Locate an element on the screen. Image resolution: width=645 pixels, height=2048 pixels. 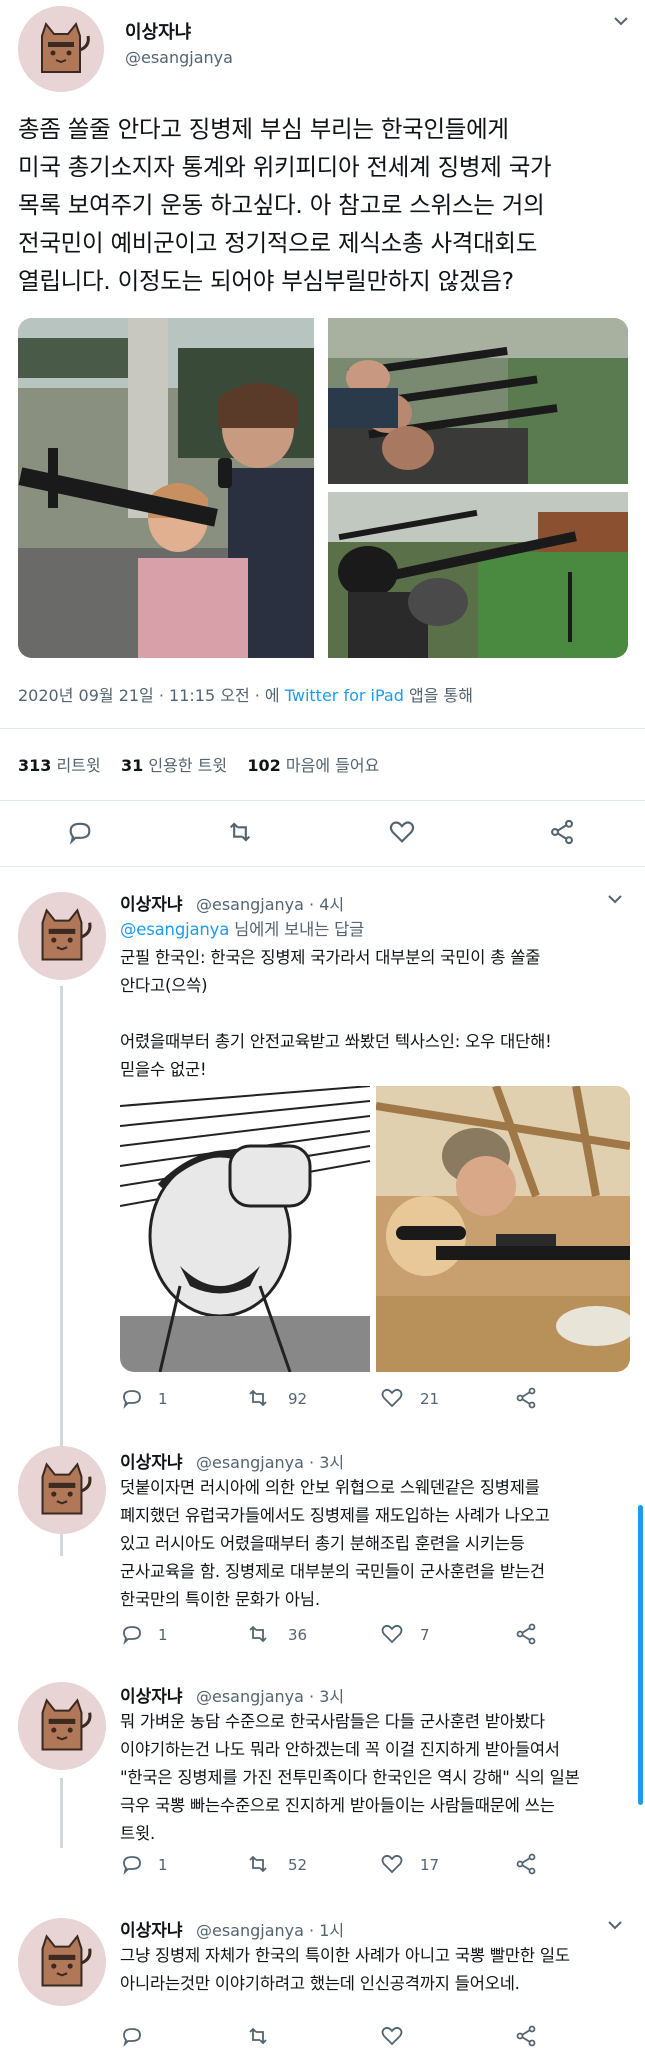
photo-shooting-range-mother-daughter is located at coordinates (166, 488).